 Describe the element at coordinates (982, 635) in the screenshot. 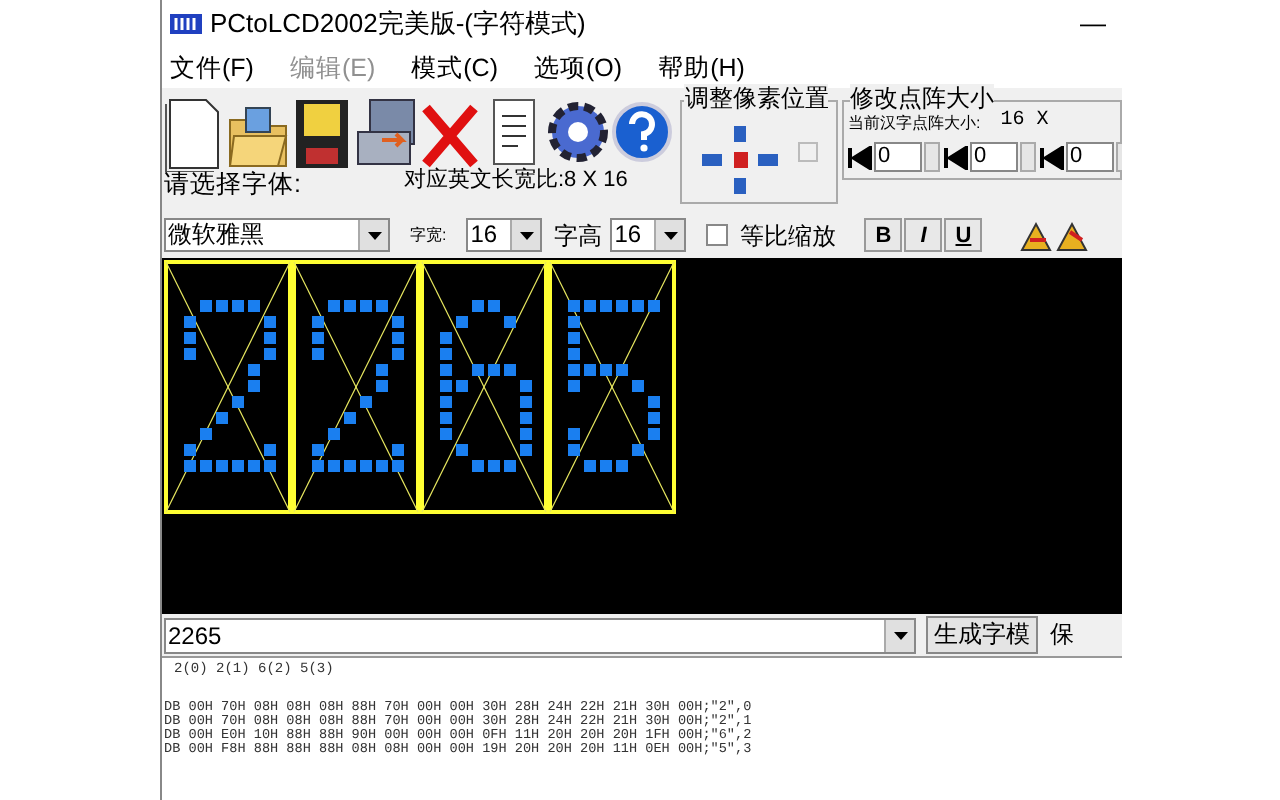

I see `generate-button: 生成字模` at that location.